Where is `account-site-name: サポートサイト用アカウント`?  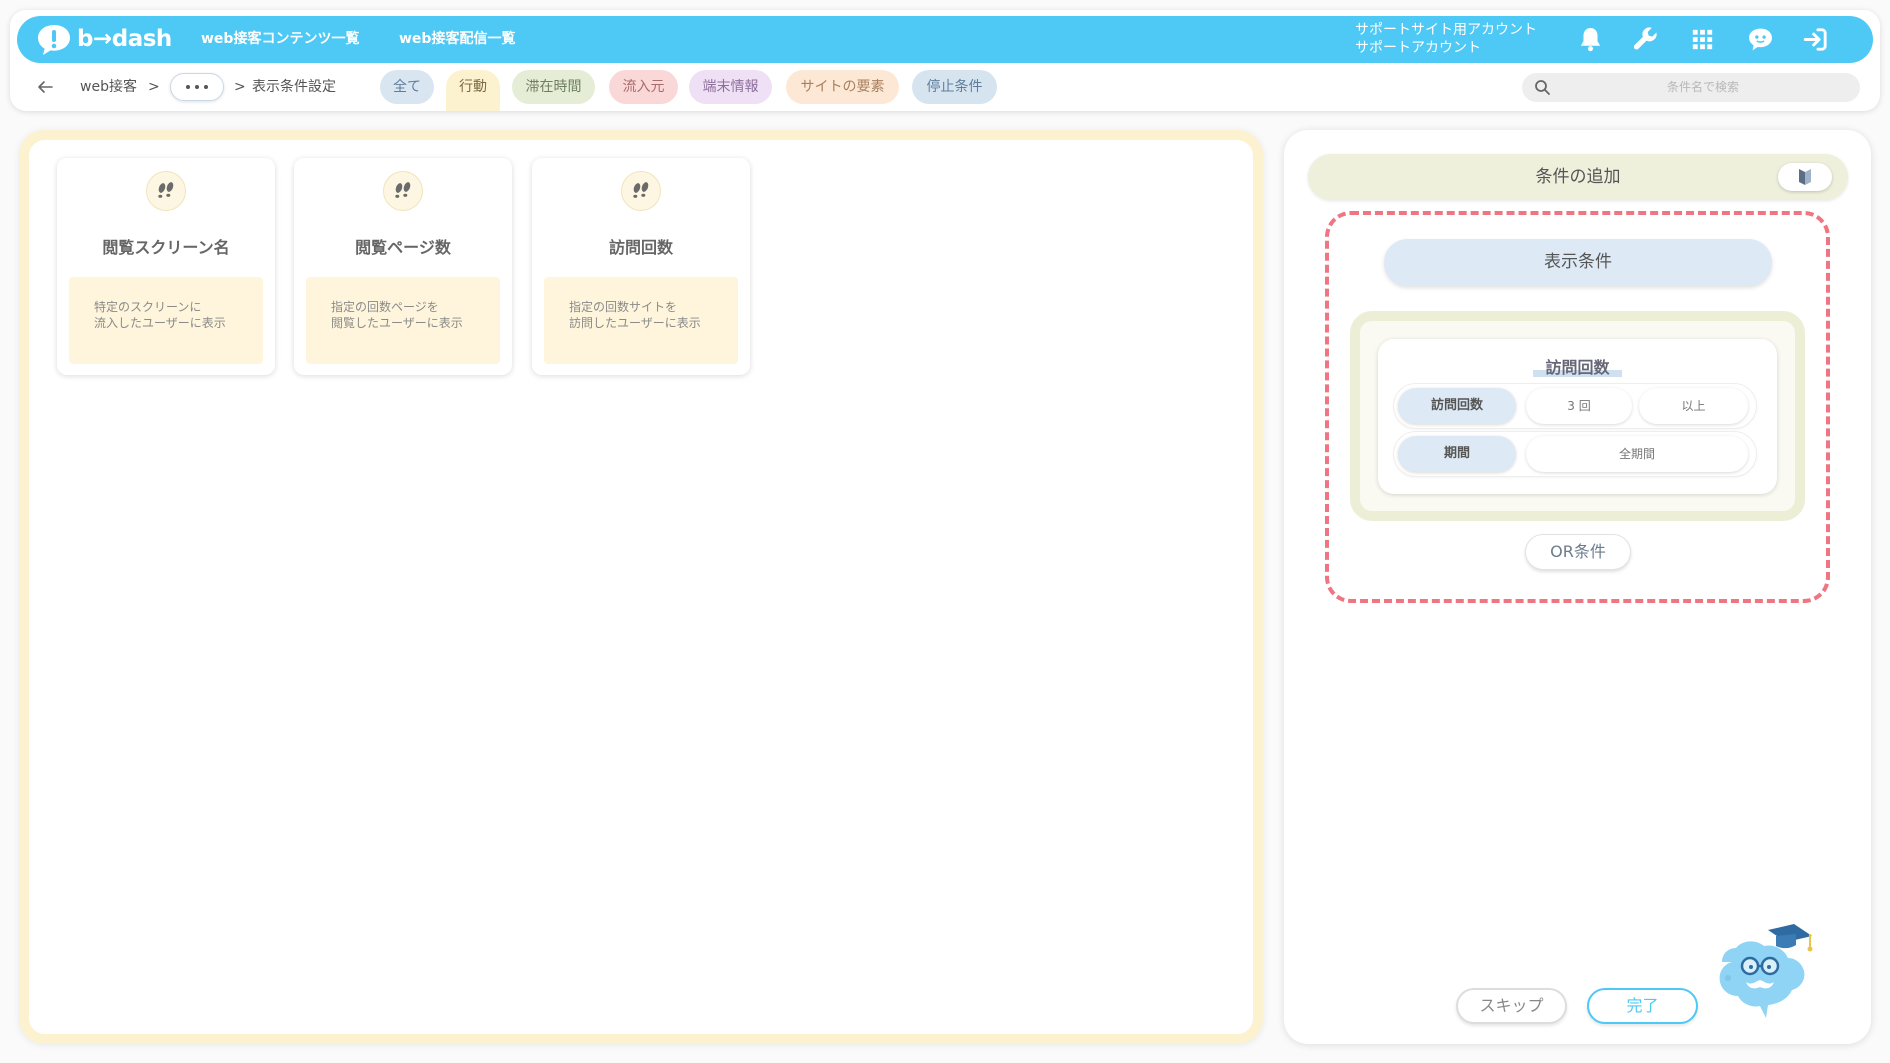 account-site-name: サポートサイト用アカウント is located at coordinates (1446, 30).